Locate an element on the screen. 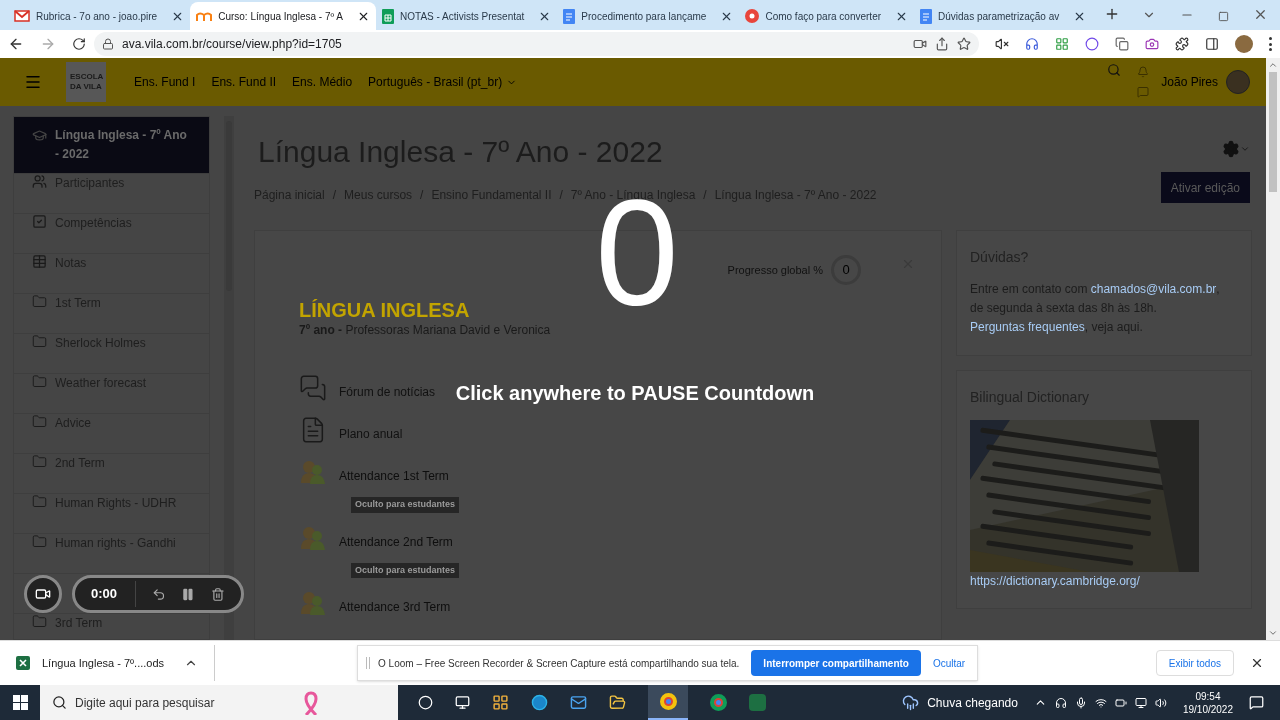 Image resolution: width=1280 pixels, height=720 pixels. back-icon is located at coordinates (16, 44).